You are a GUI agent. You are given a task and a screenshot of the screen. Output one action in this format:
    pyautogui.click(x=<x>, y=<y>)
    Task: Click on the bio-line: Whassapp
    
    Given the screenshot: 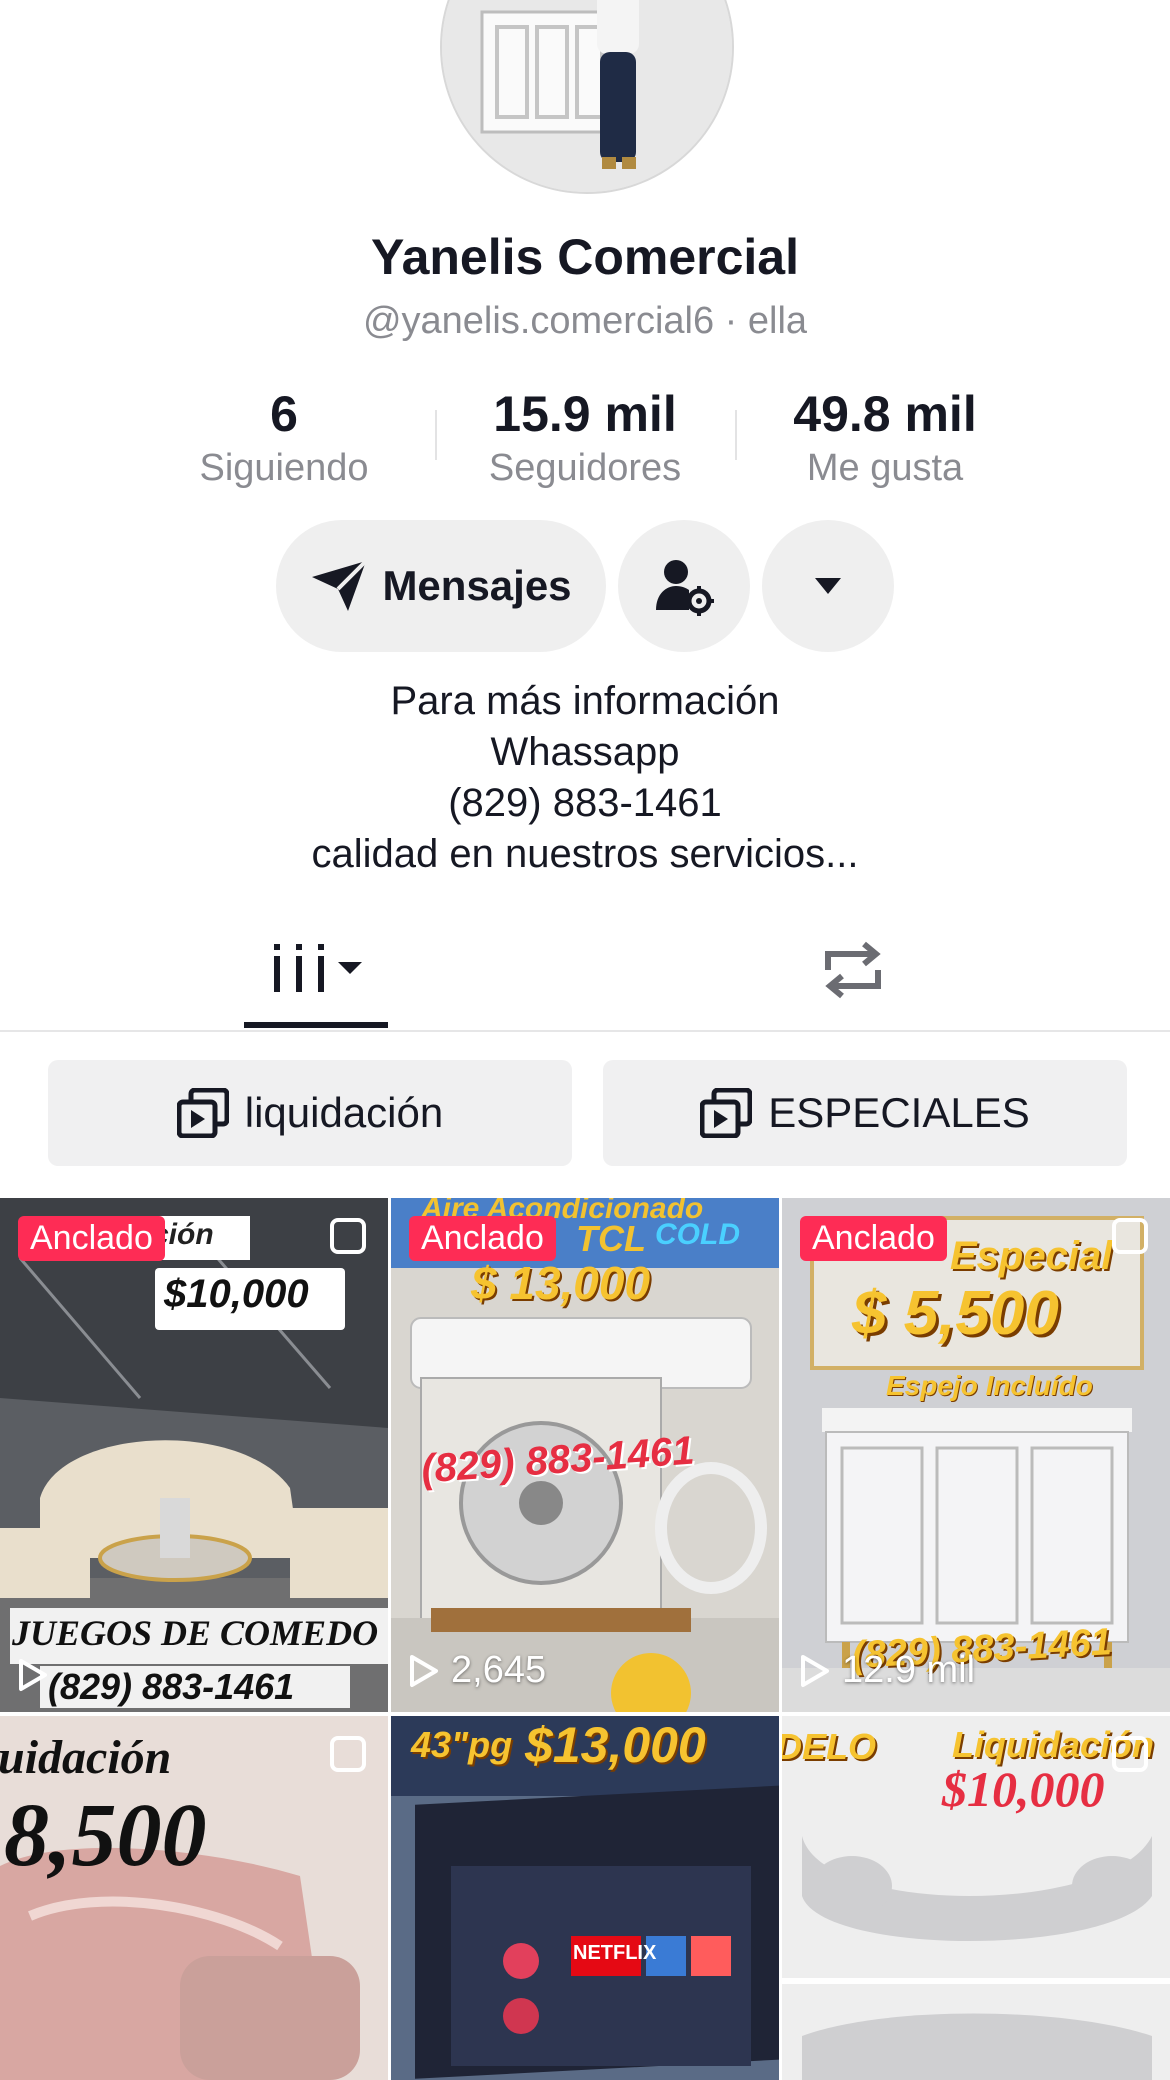 What is the action you would take?
    pyautogui.click(x=585, y=752)
    